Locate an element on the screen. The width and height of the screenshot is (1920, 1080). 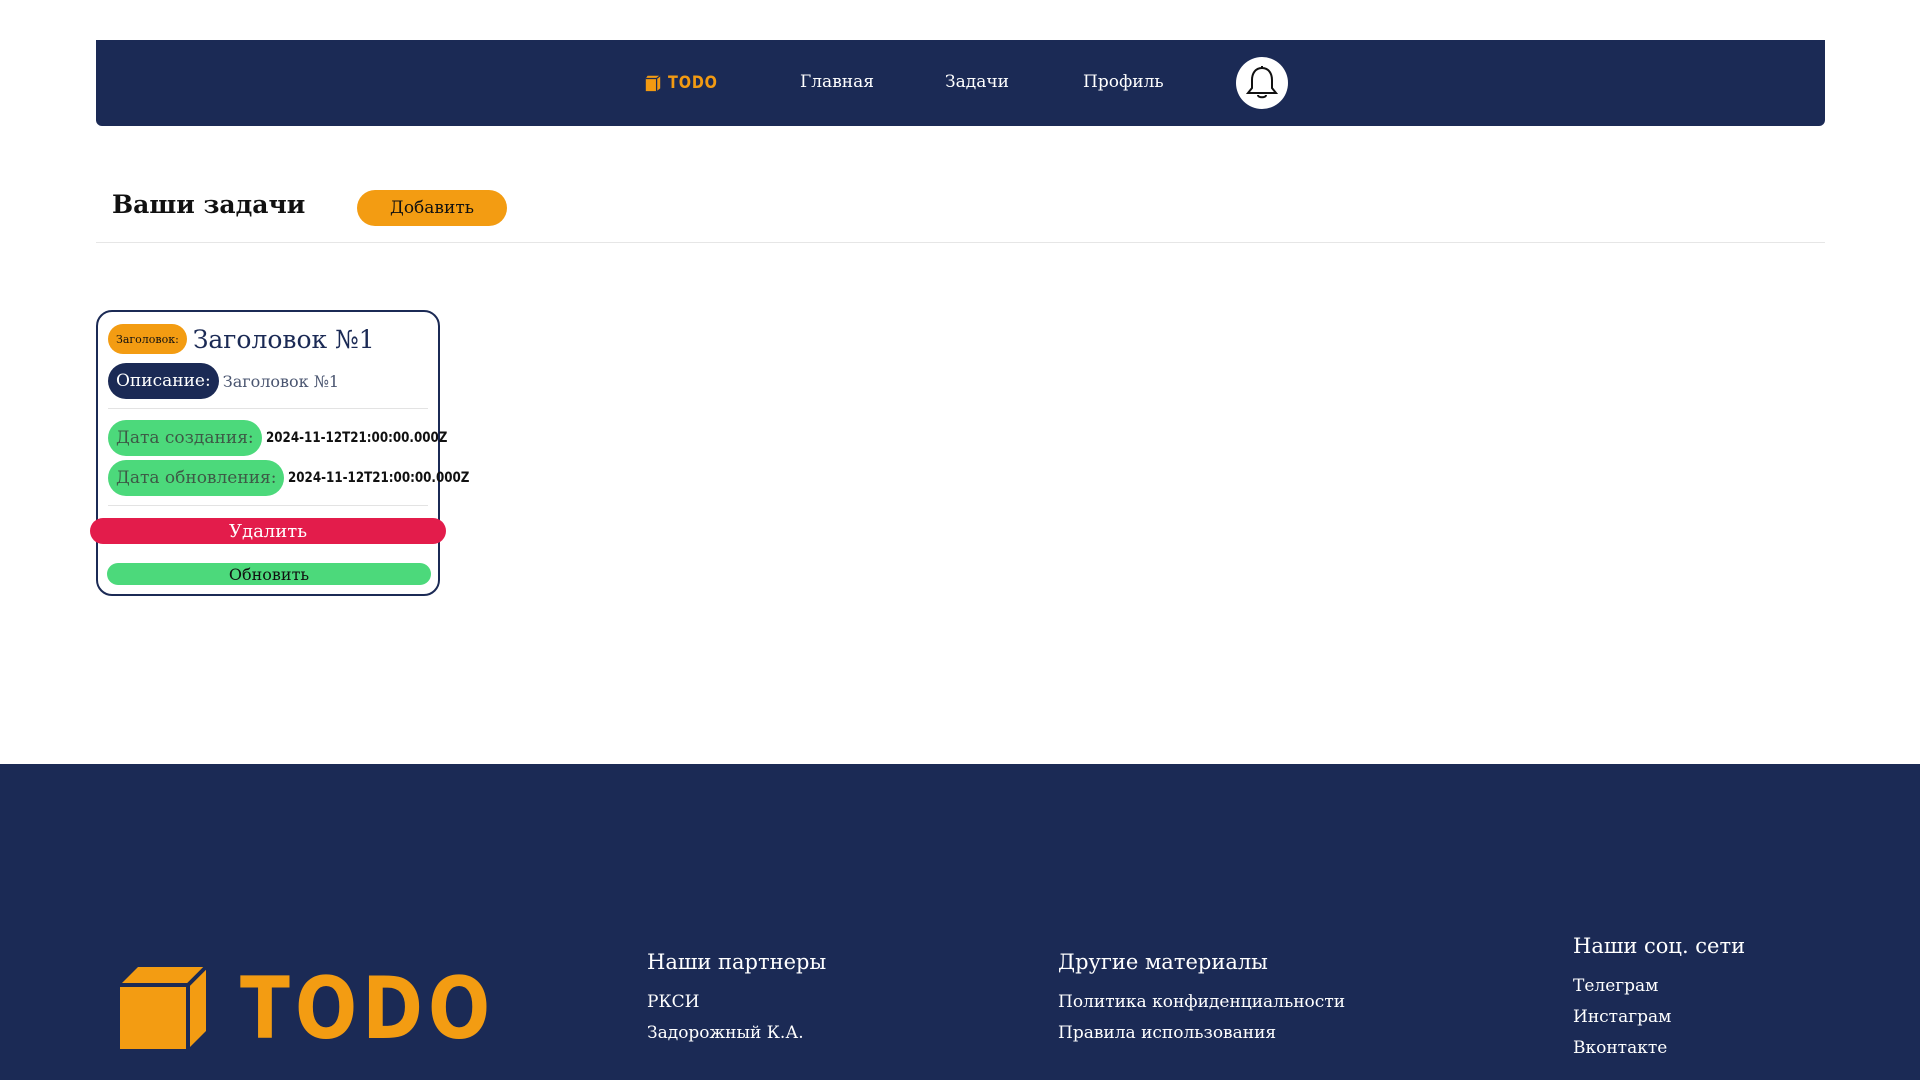
task-card: Заголовок: Заголовок №1 Описание is located at coordinates (280, 453).